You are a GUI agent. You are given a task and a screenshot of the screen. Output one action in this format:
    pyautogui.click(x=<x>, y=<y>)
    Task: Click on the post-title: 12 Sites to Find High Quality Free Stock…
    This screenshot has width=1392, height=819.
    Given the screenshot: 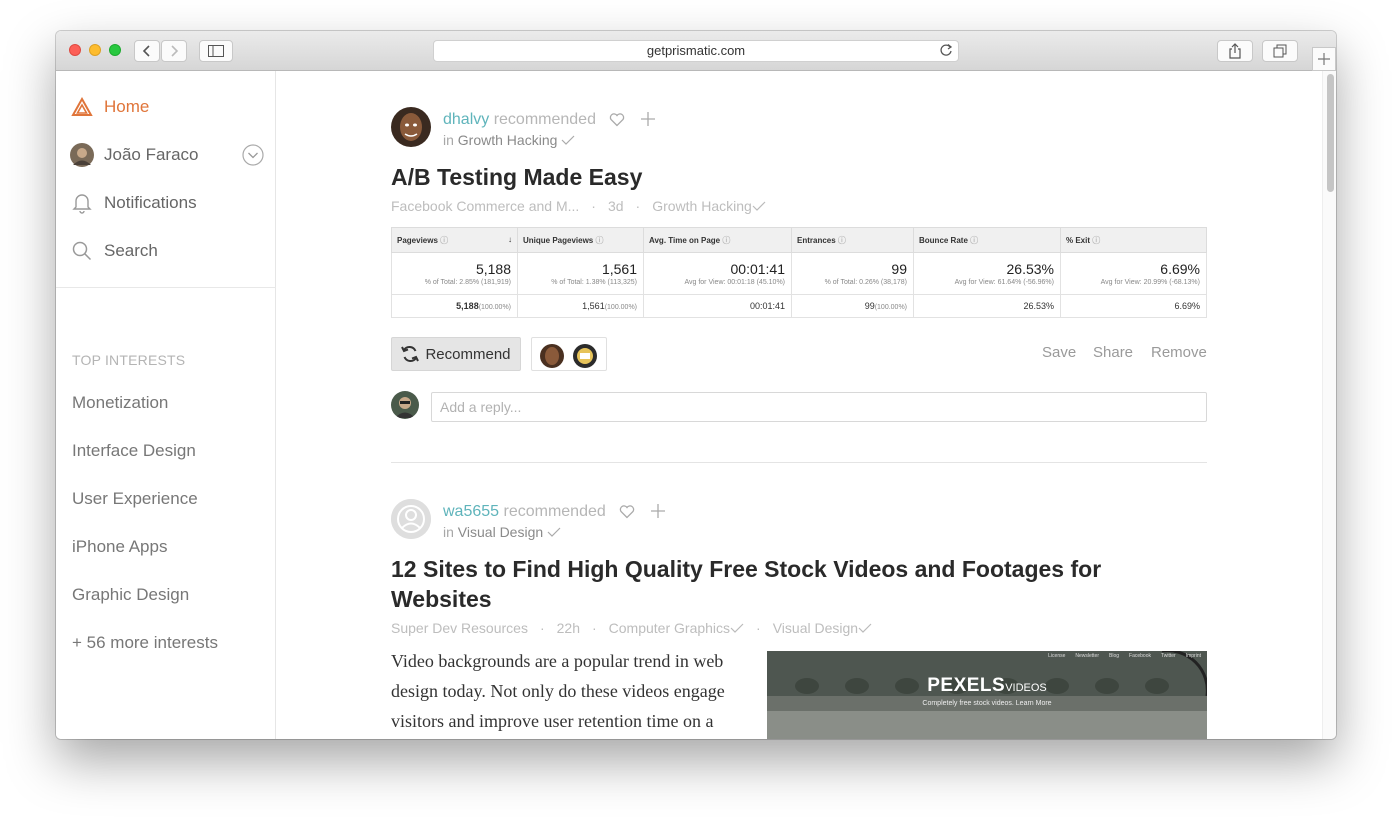 What is the action you would take?
    pyautogui.click(x=786, y=584)
    